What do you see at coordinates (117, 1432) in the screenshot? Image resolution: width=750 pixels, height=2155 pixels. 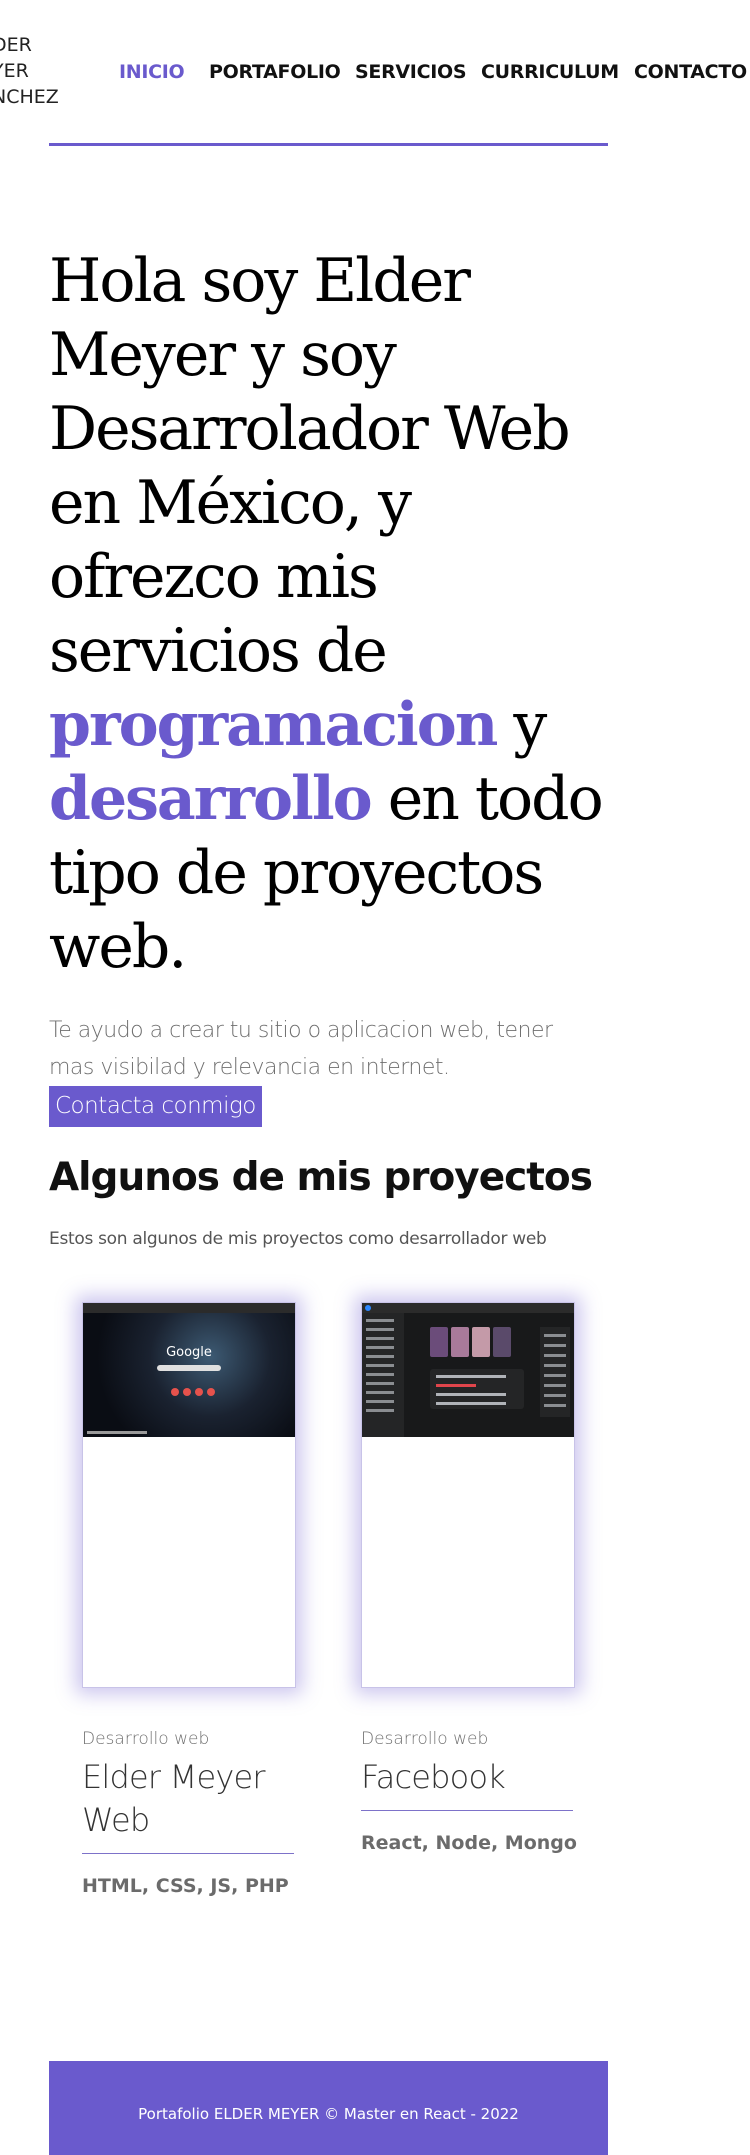 I see `screenshot-footer` at bounding box center [117, 1432].